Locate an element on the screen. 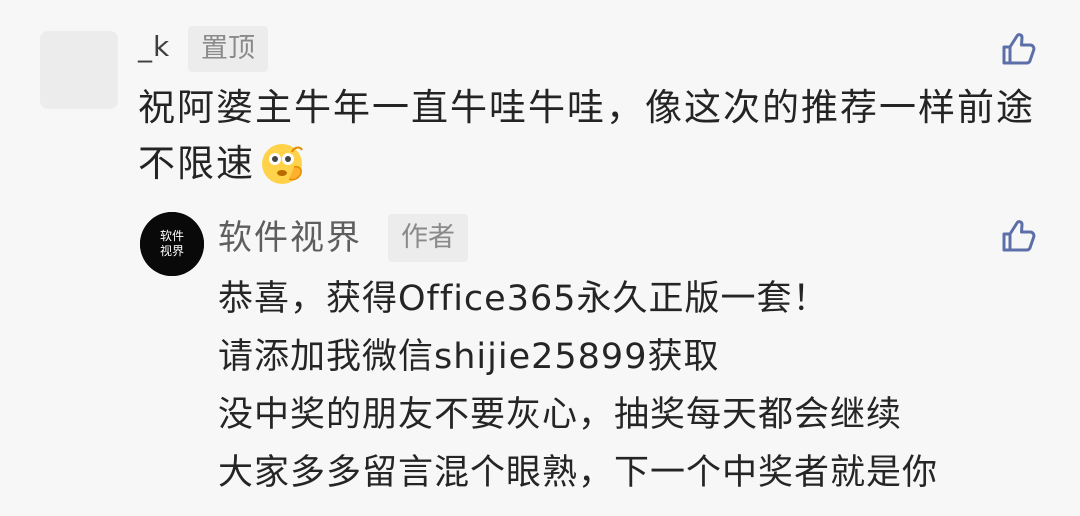 The height and width of the screenshot is (516, 1080). author-badge: 作者 is located at coordinates (428, 238).